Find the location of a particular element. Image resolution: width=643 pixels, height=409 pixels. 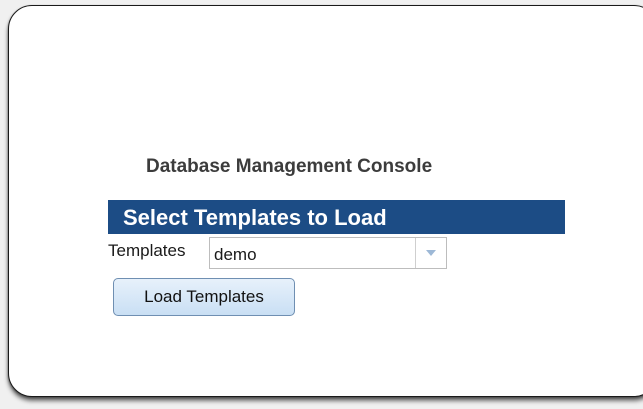

dropdown-toggle is located at coordinates (430, 253).